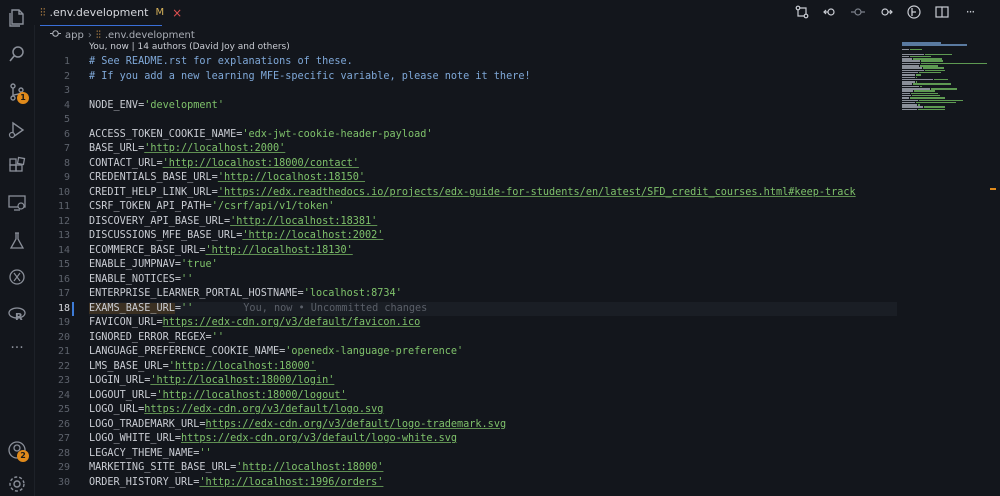 The width and height of the screenshot is (1000, 496). I want to click on env-key: ENTERPRISE_LEARNER_PORTAL_HOSTNAME, so click(193, 293).